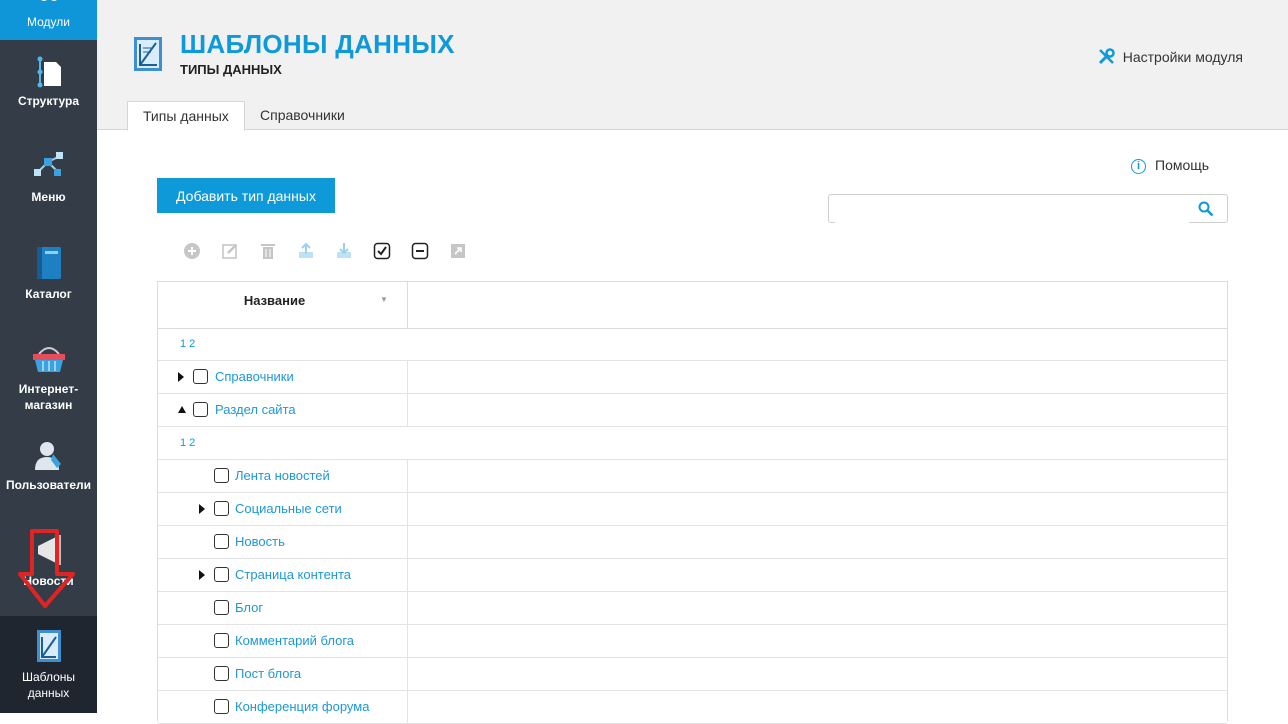  Describe the element at coordinates (268, 251) in the screenshot. I see `delete-icon` at that location.